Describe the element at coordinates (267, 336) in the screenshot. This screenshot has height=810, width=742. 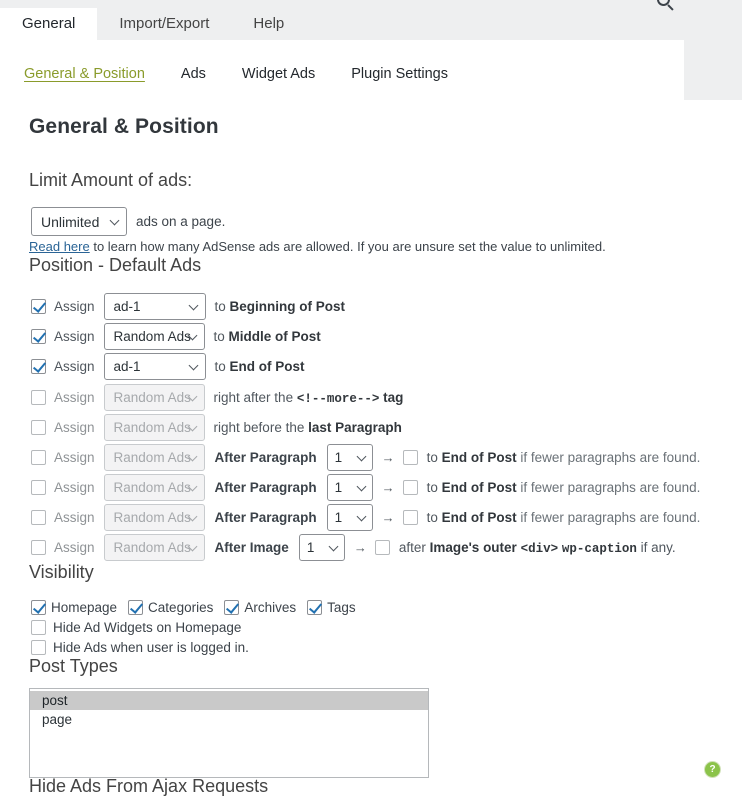
I see `position-row-middle-label: to Middle of Post` at that location.